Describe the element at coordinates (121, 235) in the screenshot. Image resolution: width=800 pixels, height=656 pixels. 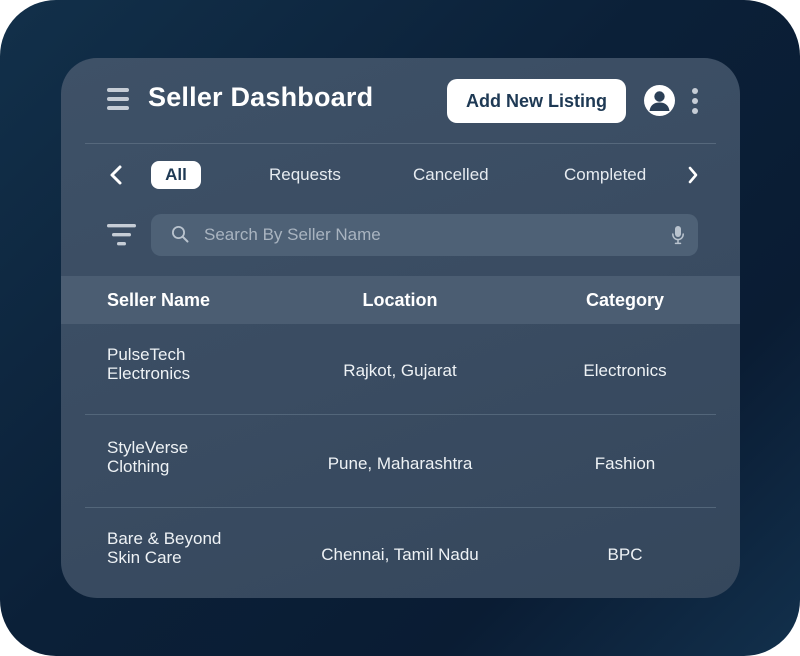
I see `filter-icon` at that location.